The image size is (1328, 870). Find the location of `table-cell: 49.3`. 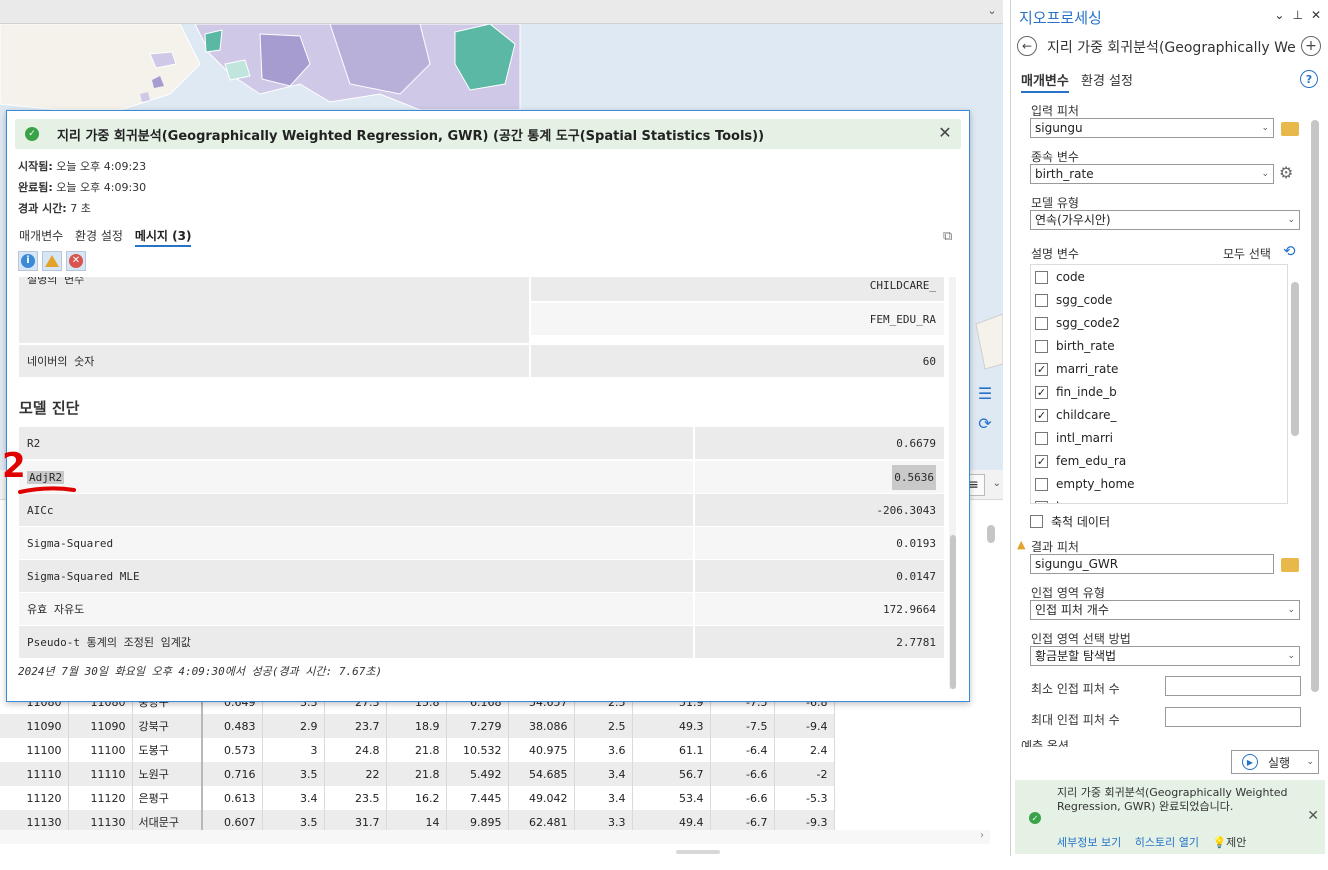

table-cell: 49.3 is located at coordinates (671, 726).